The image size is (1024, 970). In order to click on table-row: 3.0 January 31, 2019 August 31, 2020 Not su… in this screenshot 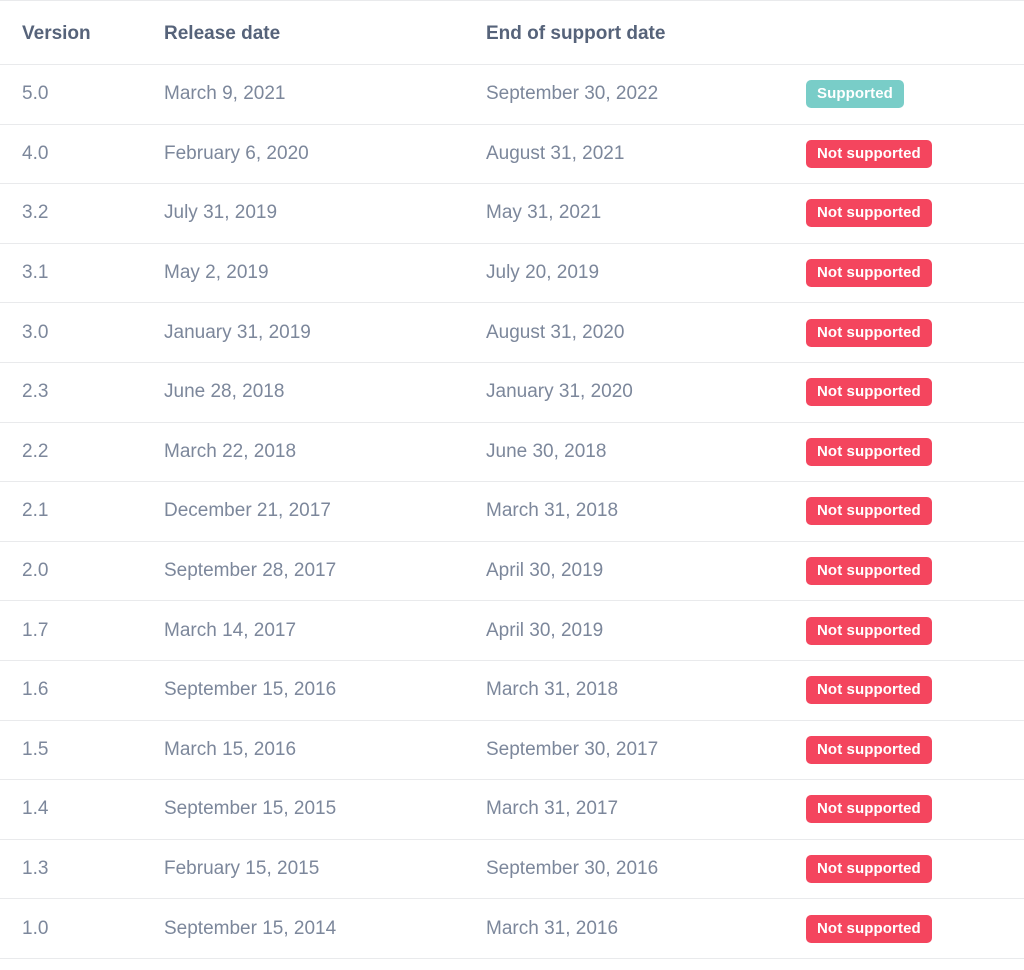, I will do `click(512, 332)`.